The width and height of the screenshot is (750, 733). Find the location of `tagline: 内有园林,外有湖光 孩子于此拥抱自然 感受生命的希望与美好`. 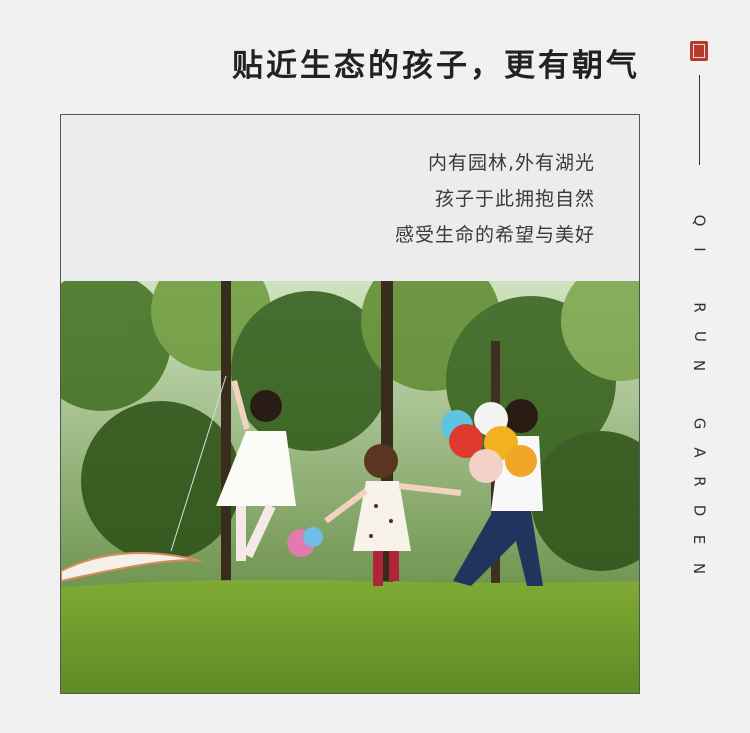

tagline: 内有园林,外有湖光 孩子于此拥抱自然 感受生命的希望与美好 is located at coordinates (495, 199).